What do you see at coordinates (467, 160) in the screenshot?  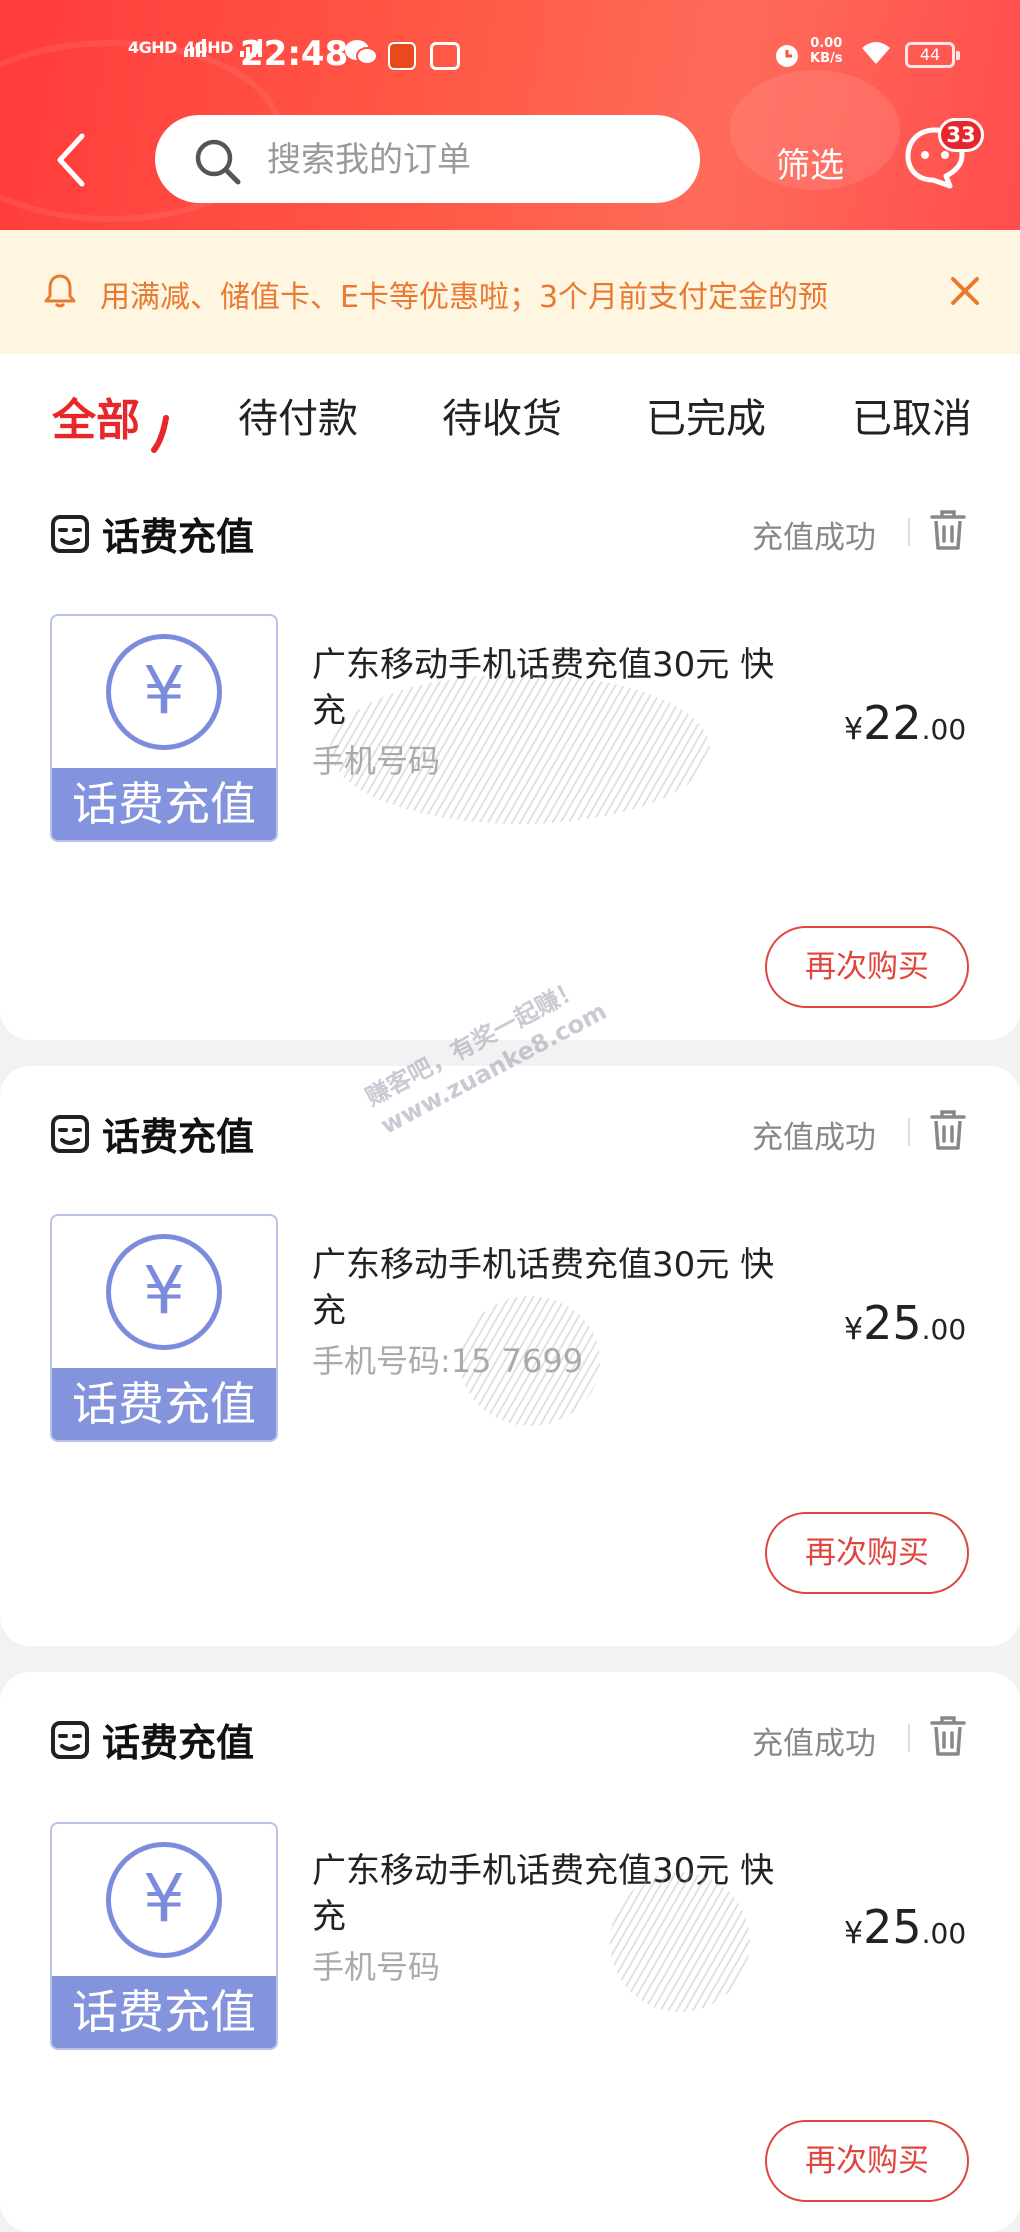 I see `search-input` at bounding box center [467, 160].